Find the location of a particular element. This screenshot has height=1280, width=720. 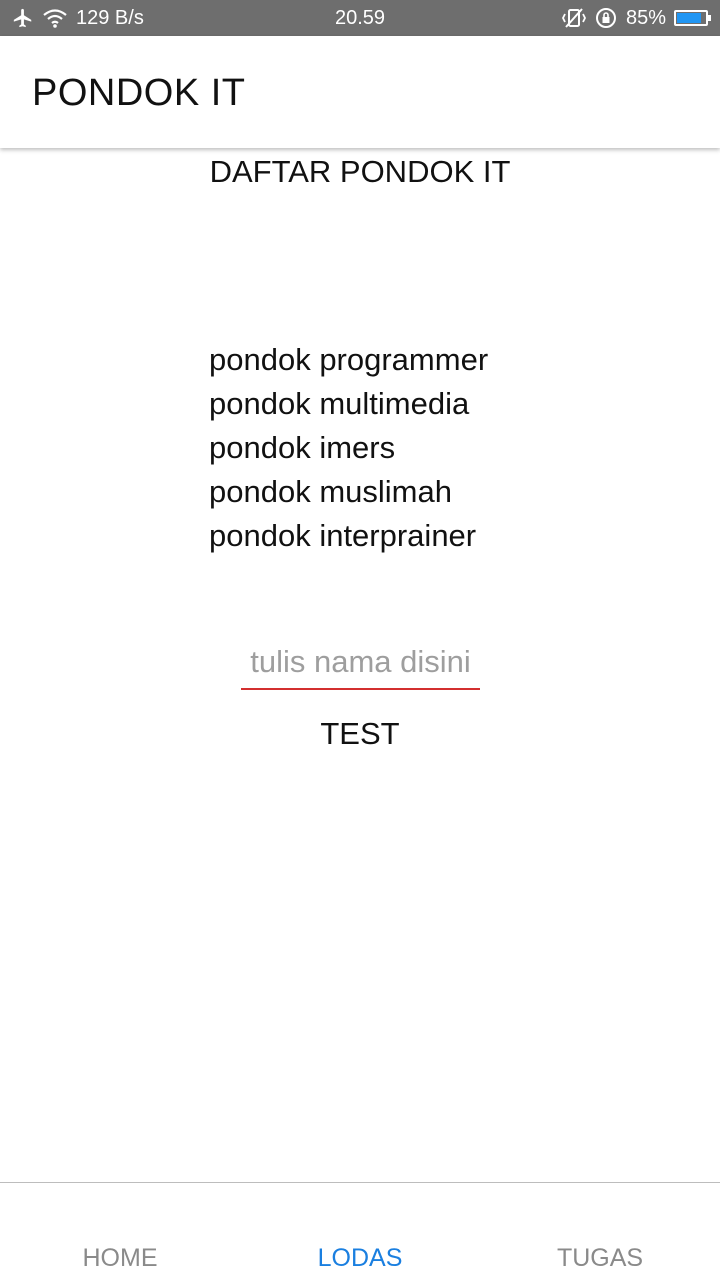

battery-icon is located at coordinates (692, 18).